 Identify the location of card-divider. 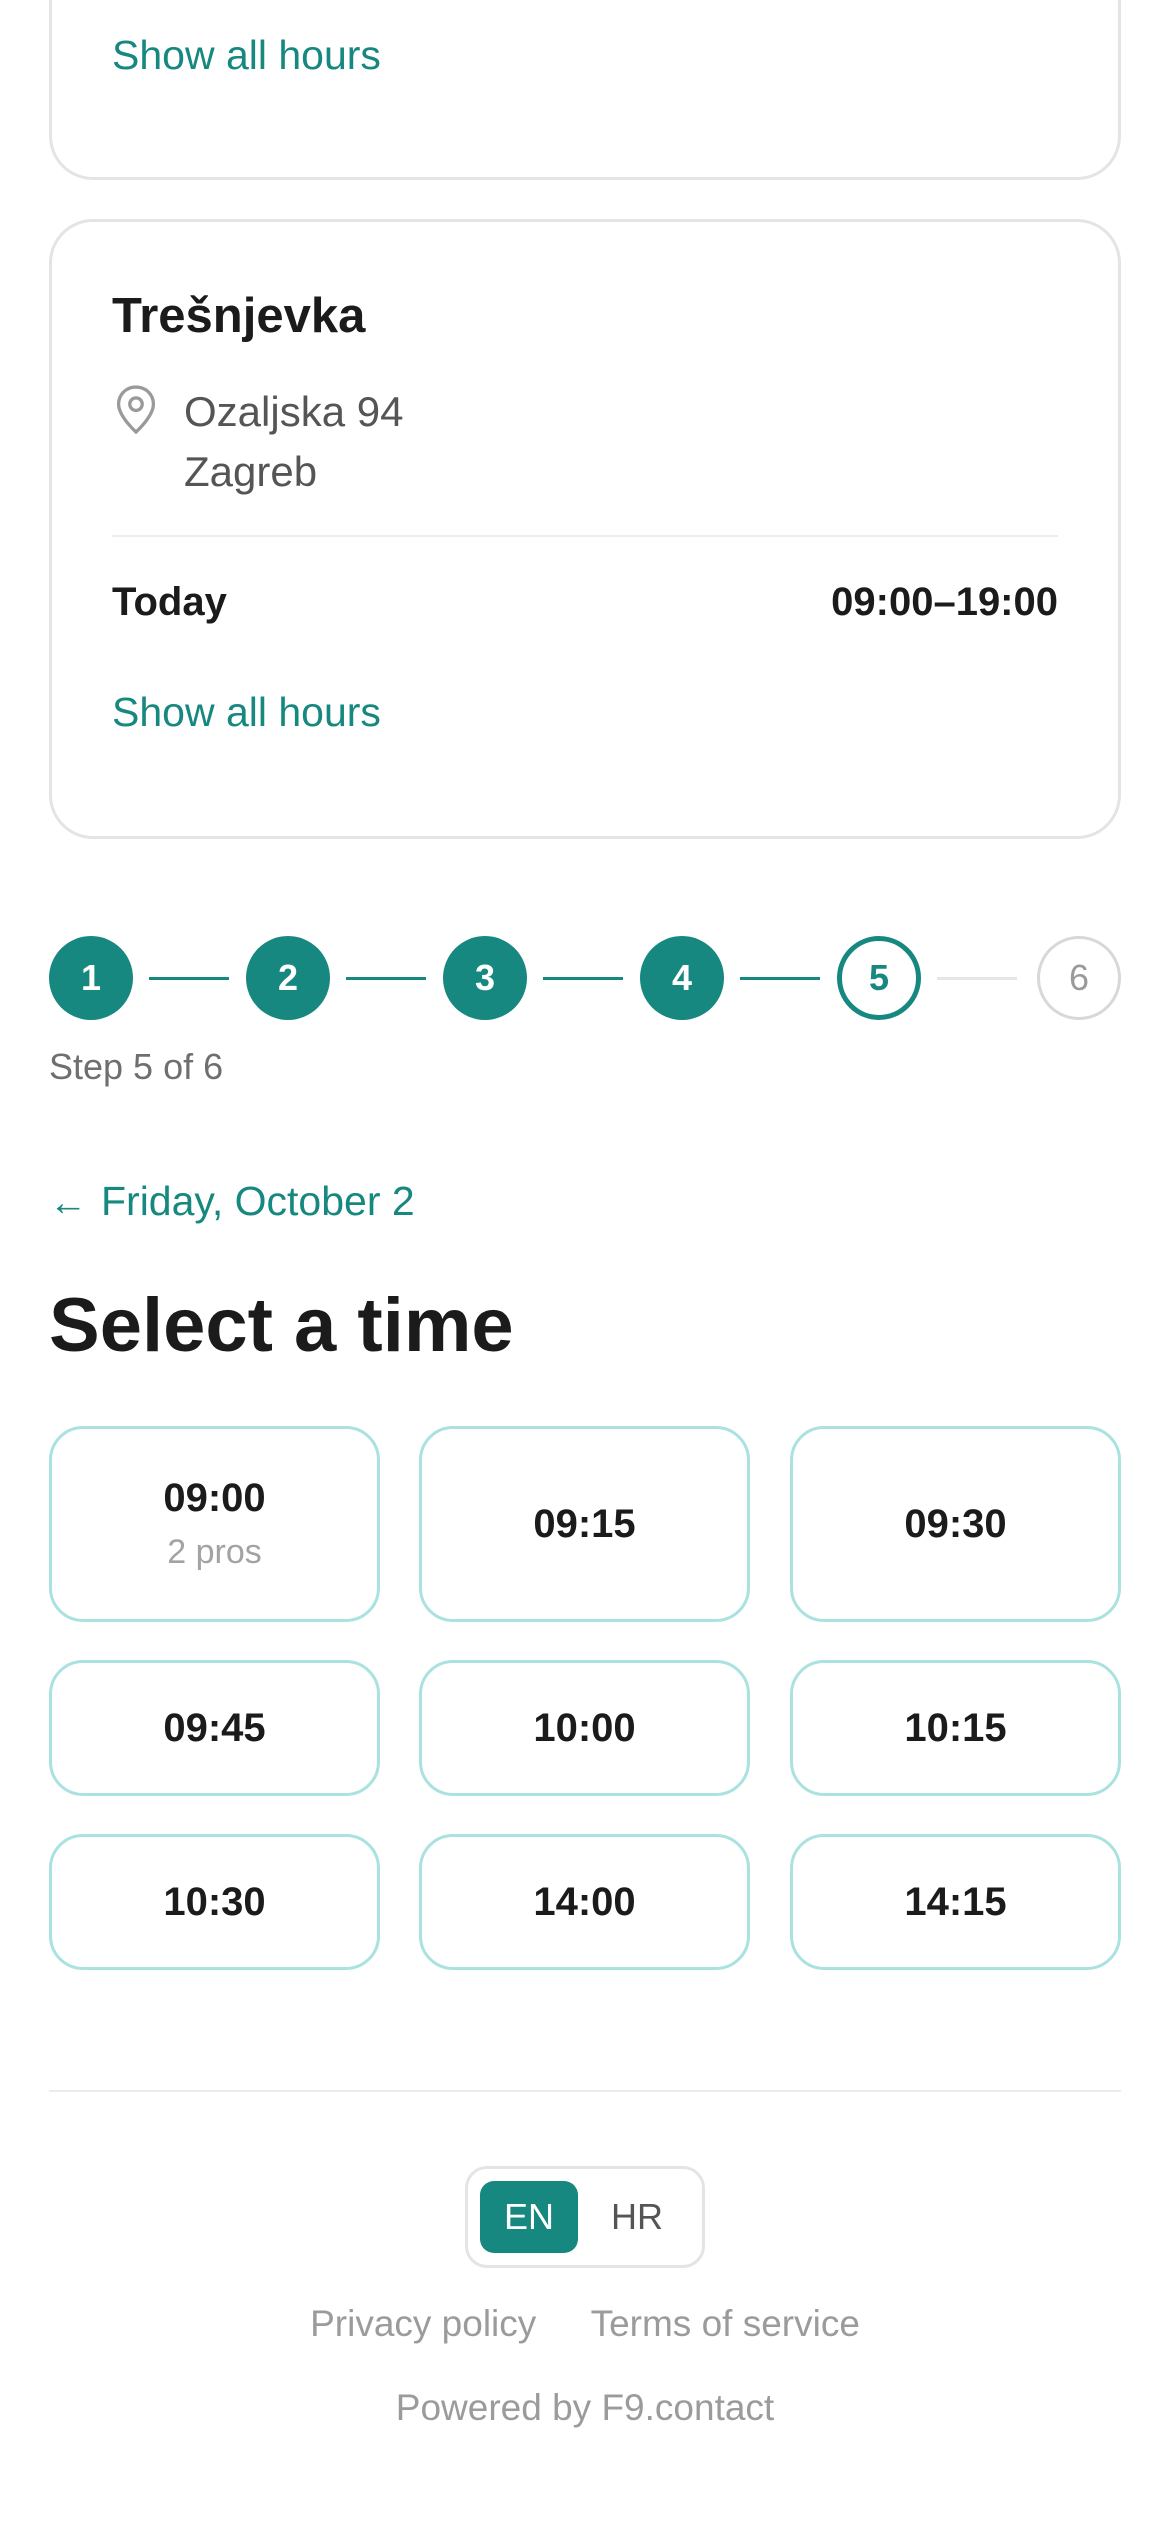
(585, 536).